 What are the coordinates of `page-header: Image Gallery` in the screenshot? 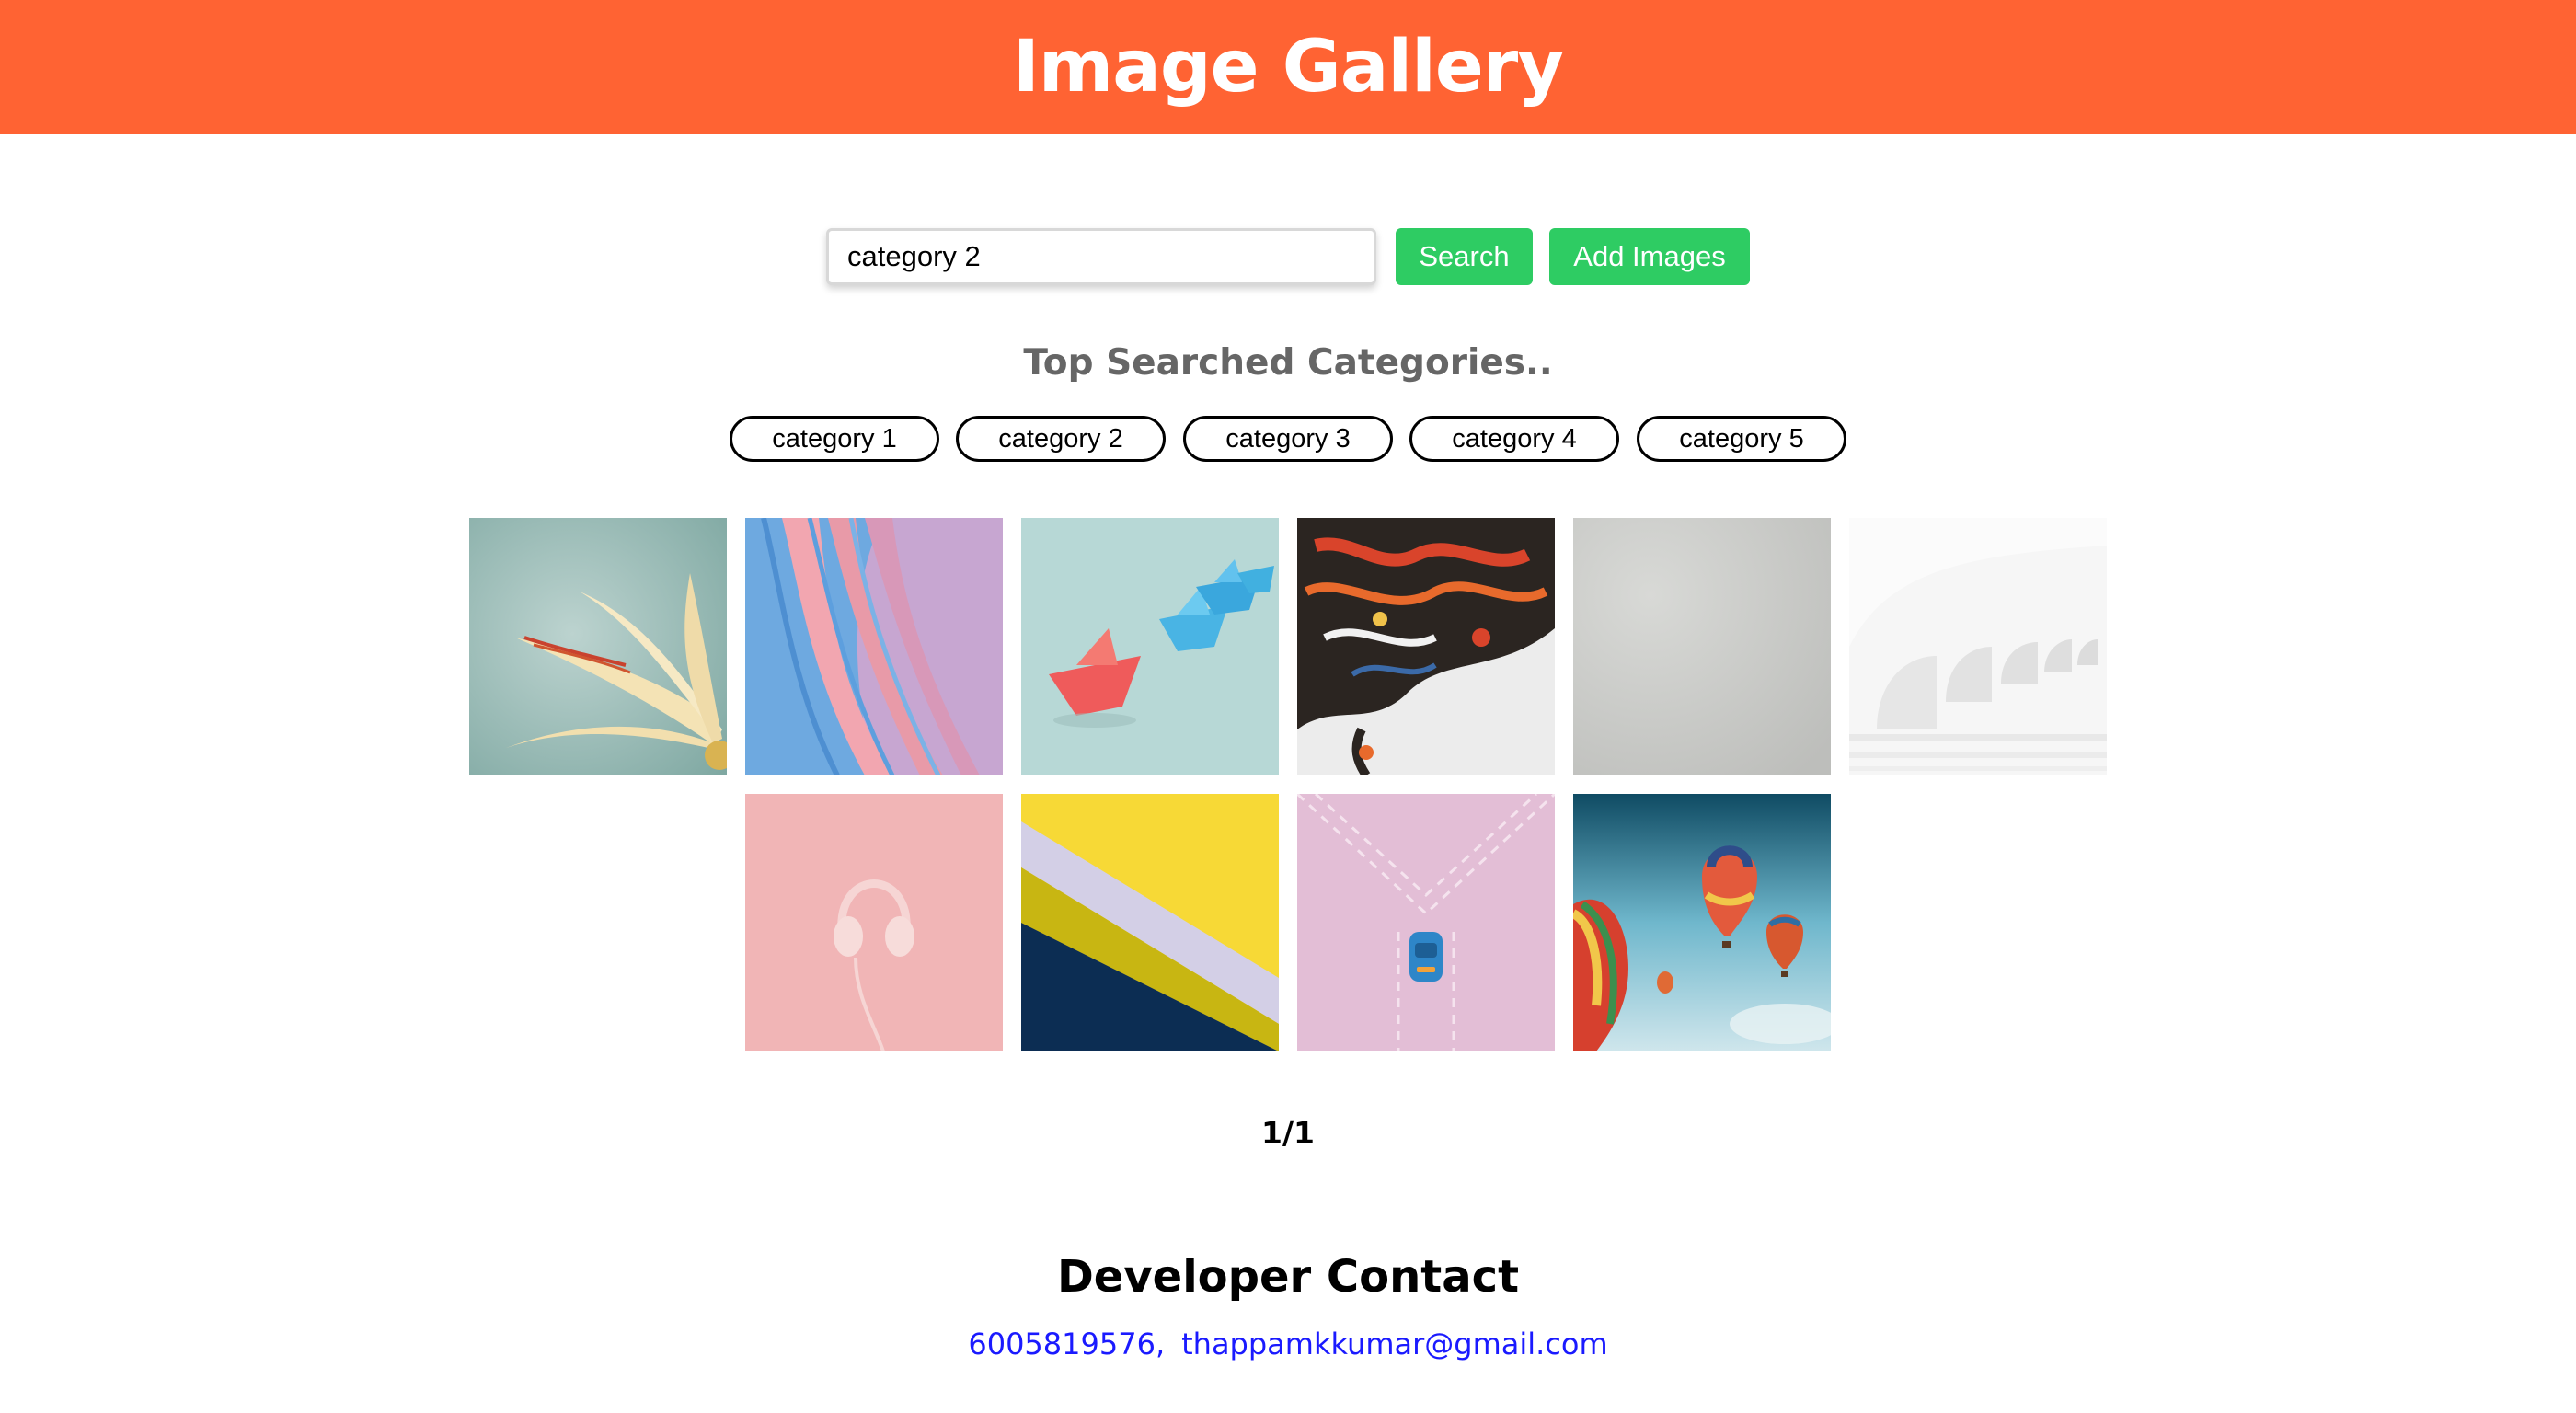 It's located at (1288, 67).